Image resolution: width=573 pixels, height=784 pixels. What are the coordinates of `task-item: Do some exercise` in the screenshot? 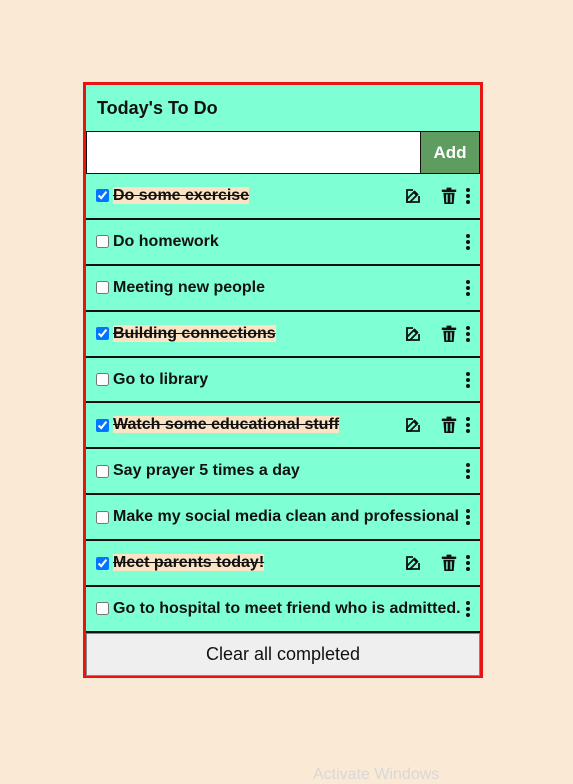 It's located at (283, 197).